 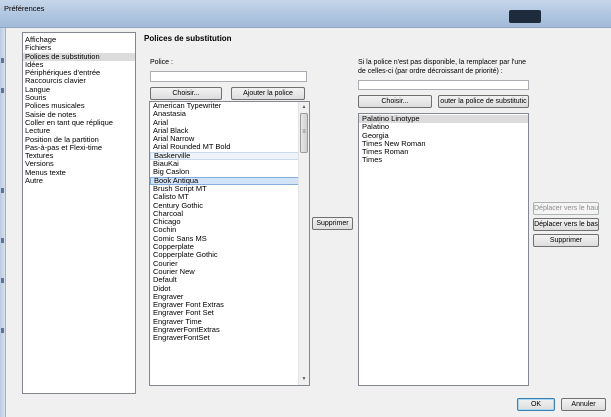 What do you see at coordinates (228, 76) in the screenshot?
I see `police-input` at bounding box center [228, 76].